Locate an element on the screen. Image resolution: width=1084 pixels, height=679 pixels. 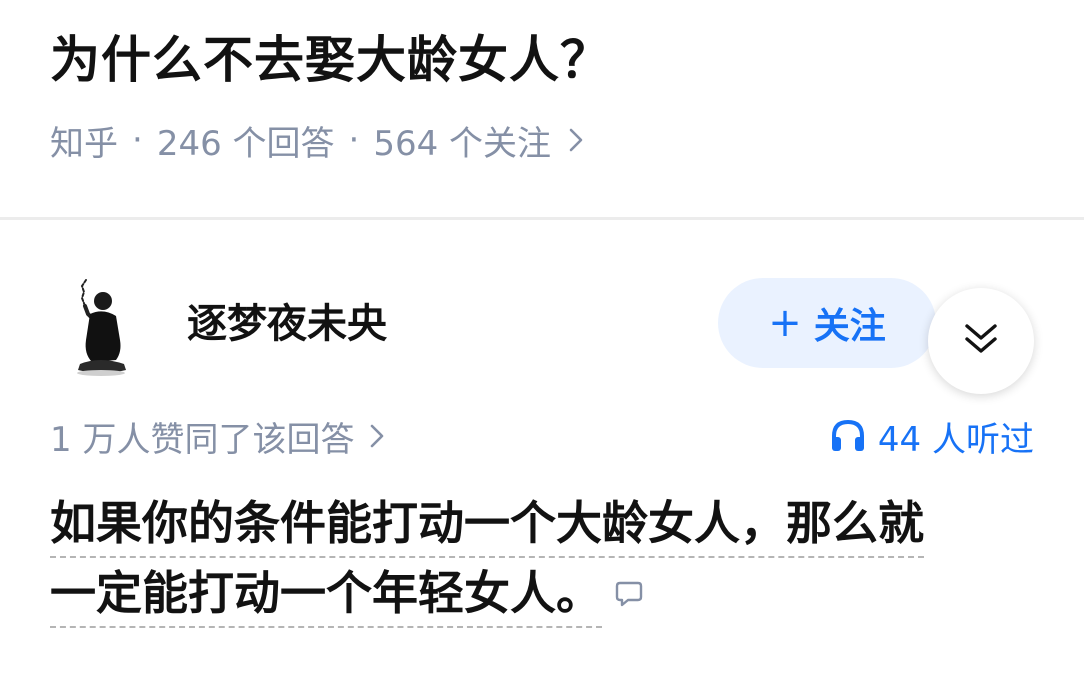
listen-button: 44 人听过 is located at coordinates (932, 436).